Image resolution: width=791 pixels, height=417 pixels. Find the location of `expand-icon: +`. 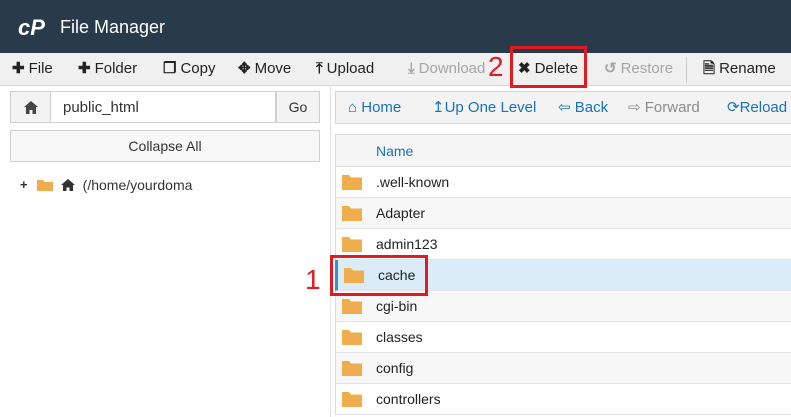

expand-icon: + is located at coordinates (25, 185).